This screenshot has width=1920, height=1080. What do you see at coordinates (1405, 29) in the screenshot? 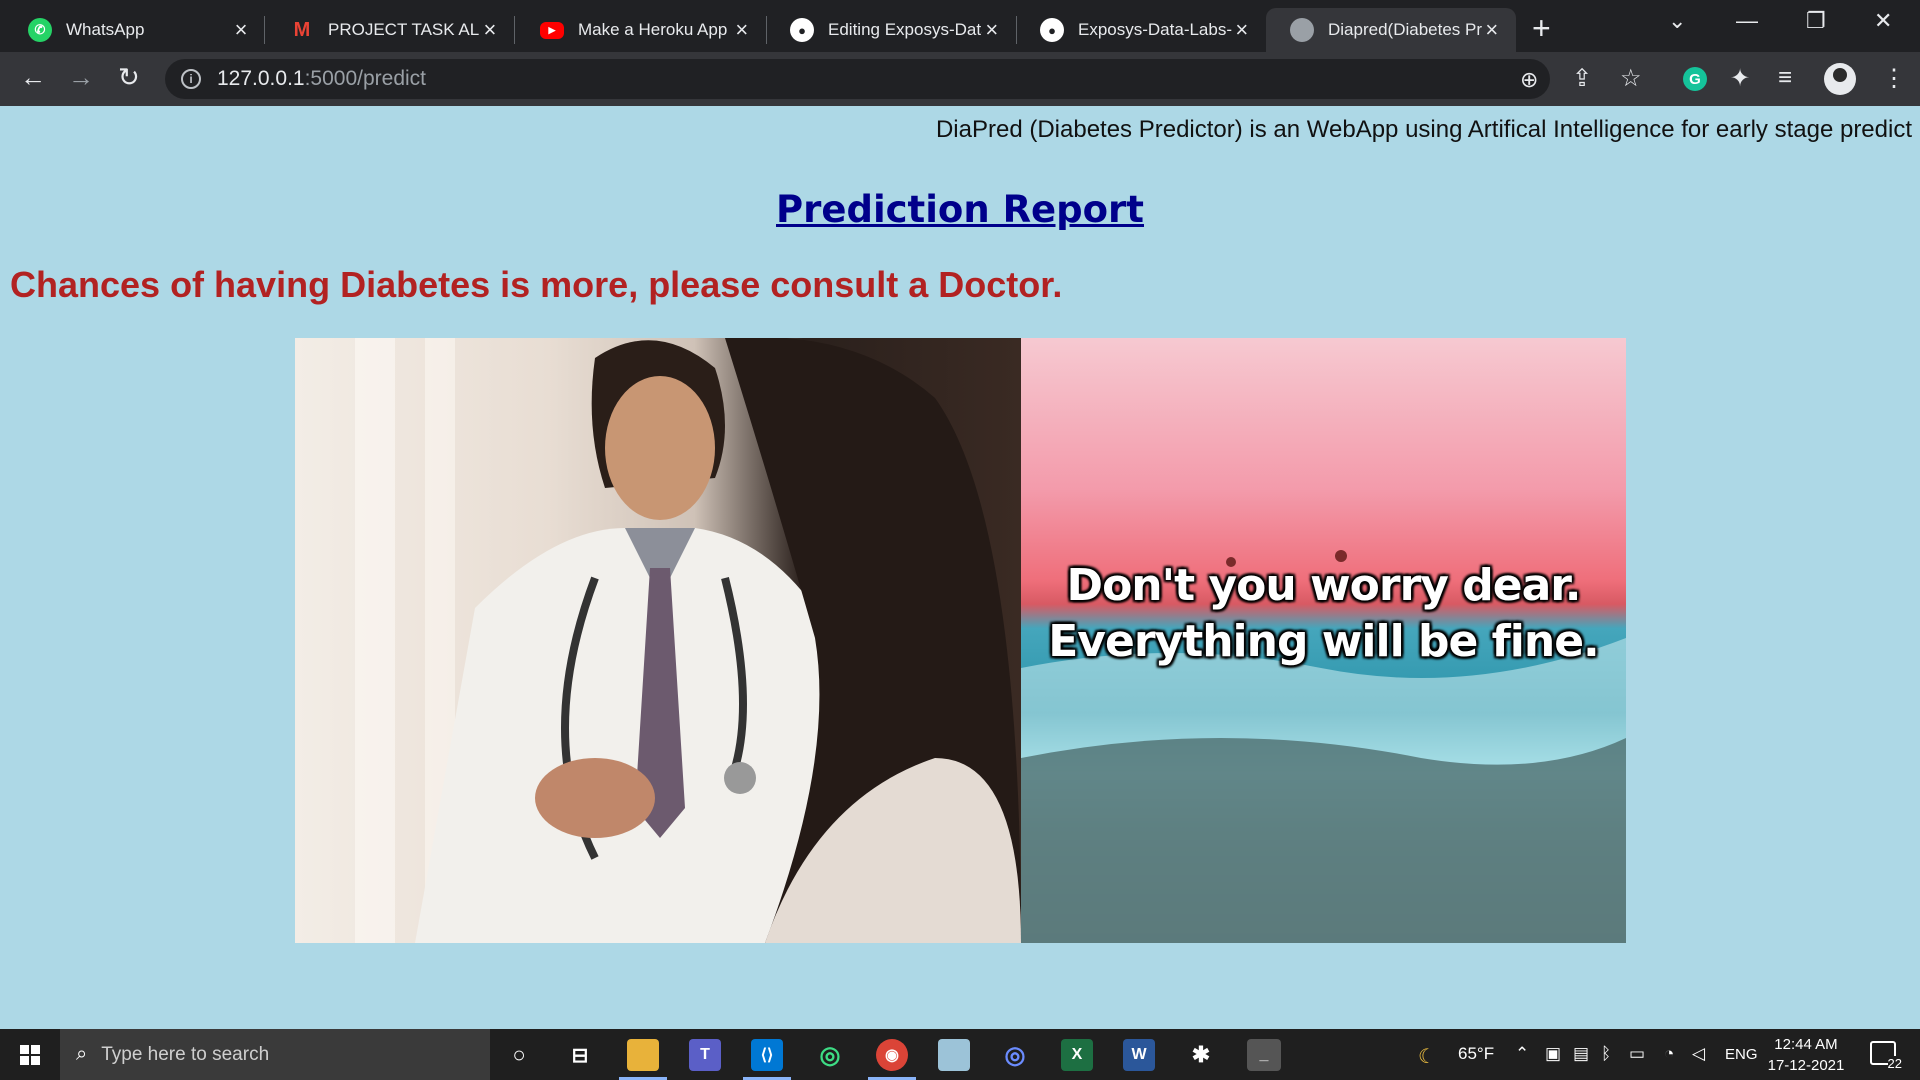
I see `tab-title: Diapred(Diabetes Pre` at bounding box center [1405, 29].